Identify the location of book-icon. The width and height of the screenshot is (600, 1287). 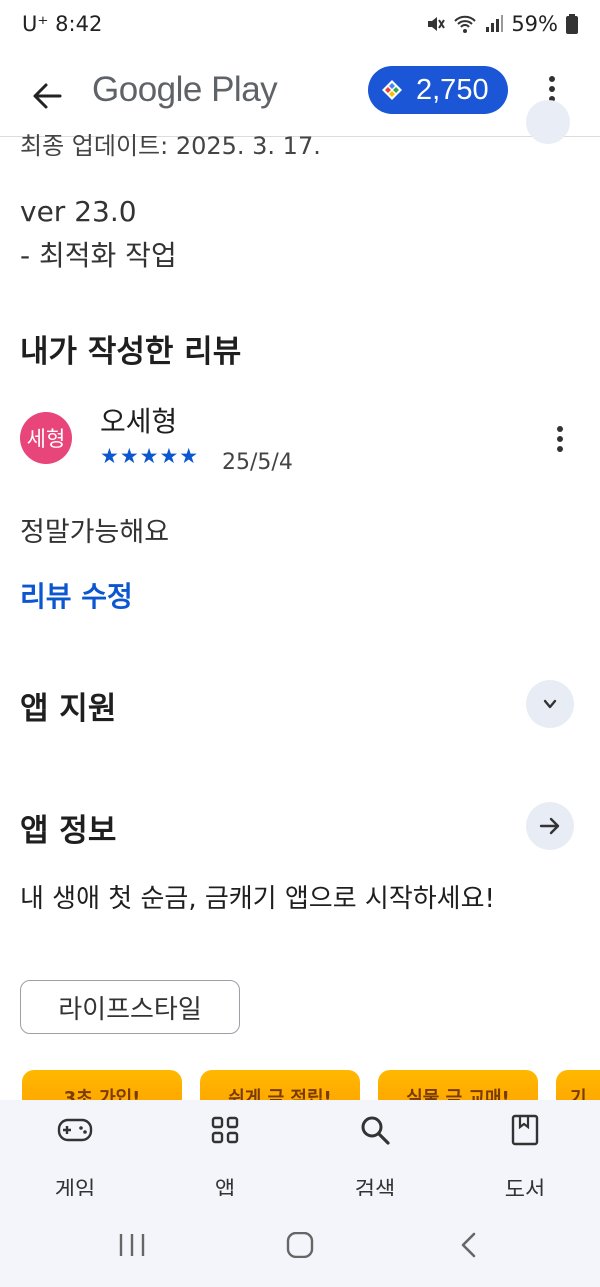
(525, 1130).